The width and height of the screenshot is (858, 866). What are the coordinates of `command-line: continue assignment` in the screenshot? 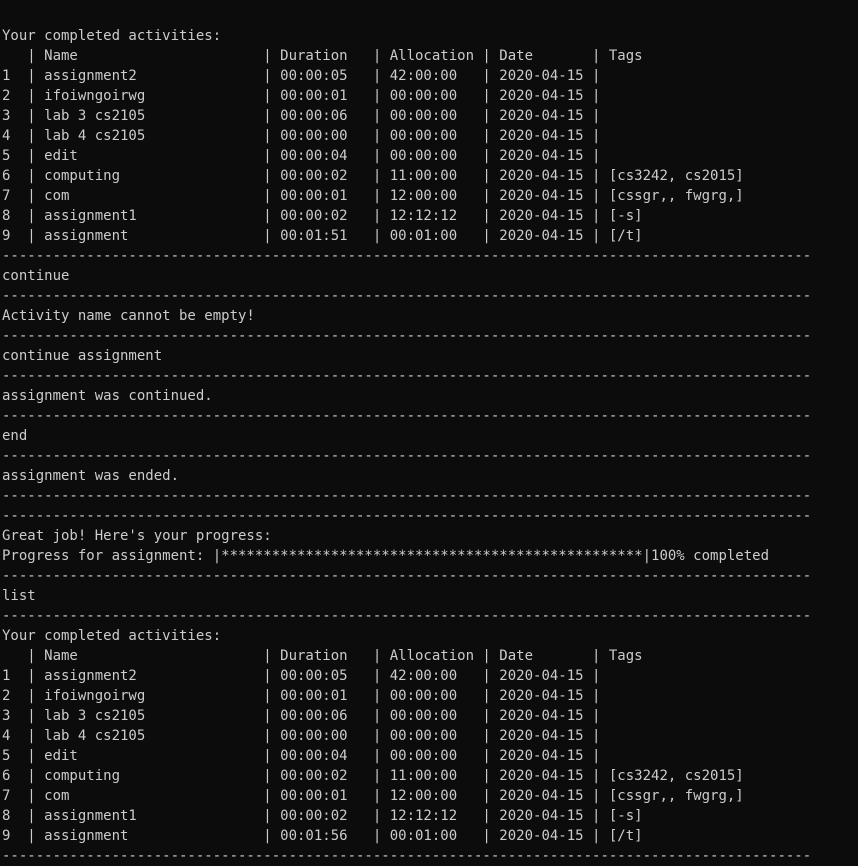 It's located at (82, 356).